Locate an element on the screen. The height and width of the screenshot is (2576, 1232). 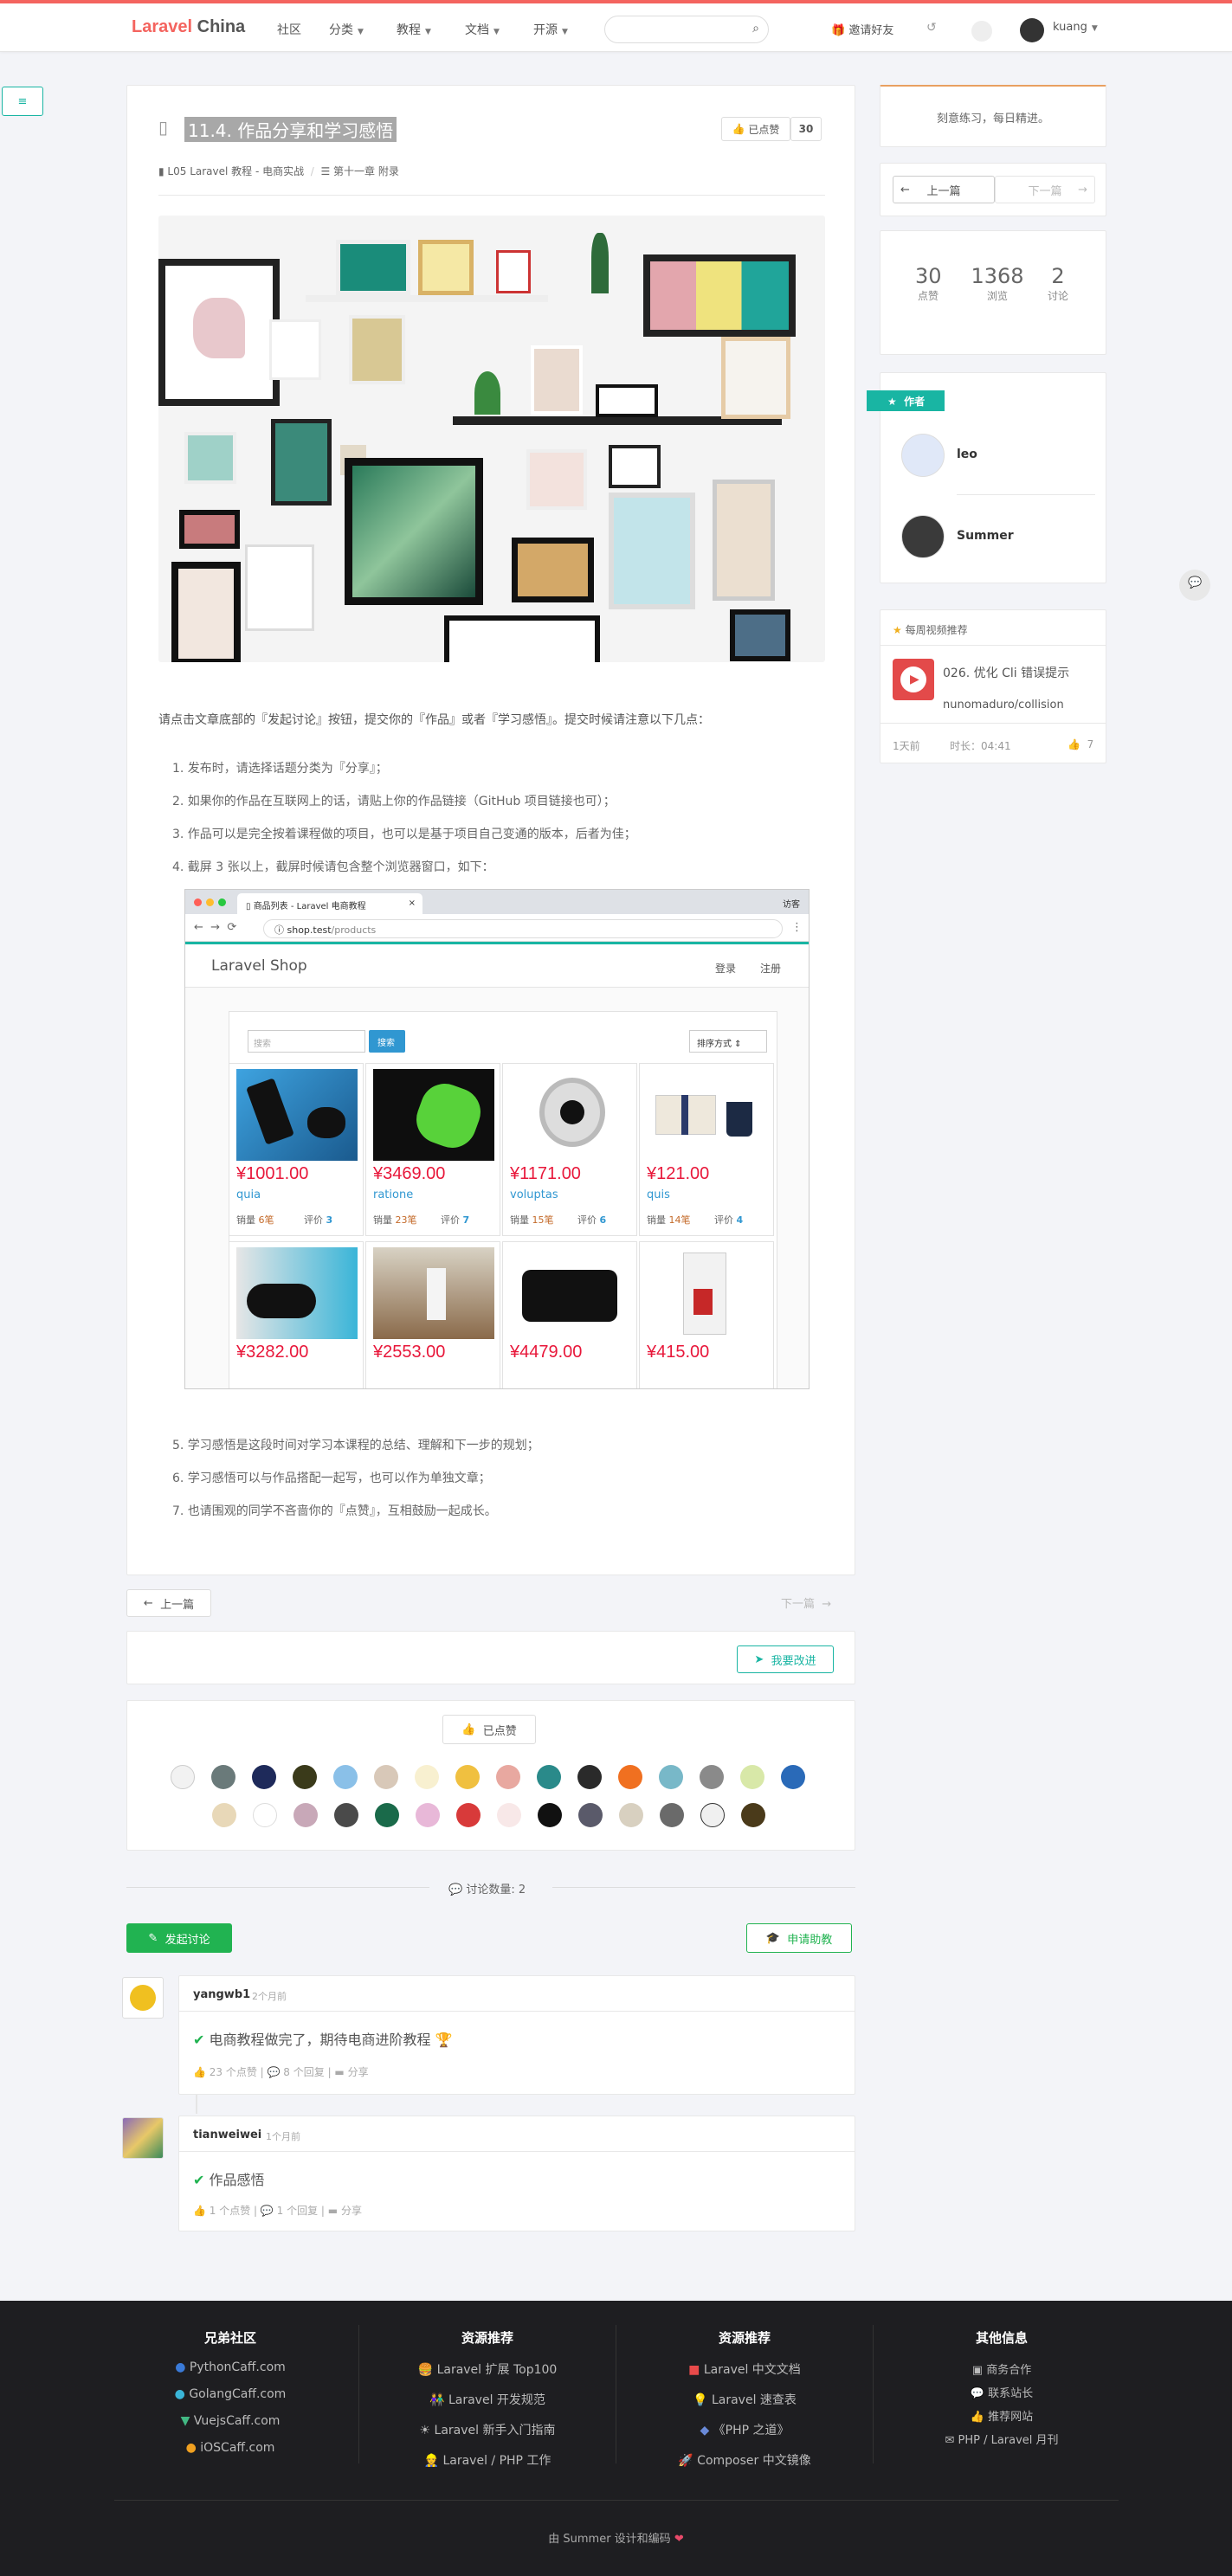
improve-button: ➤ 我要改进 is located at coordinates (785, 1659).